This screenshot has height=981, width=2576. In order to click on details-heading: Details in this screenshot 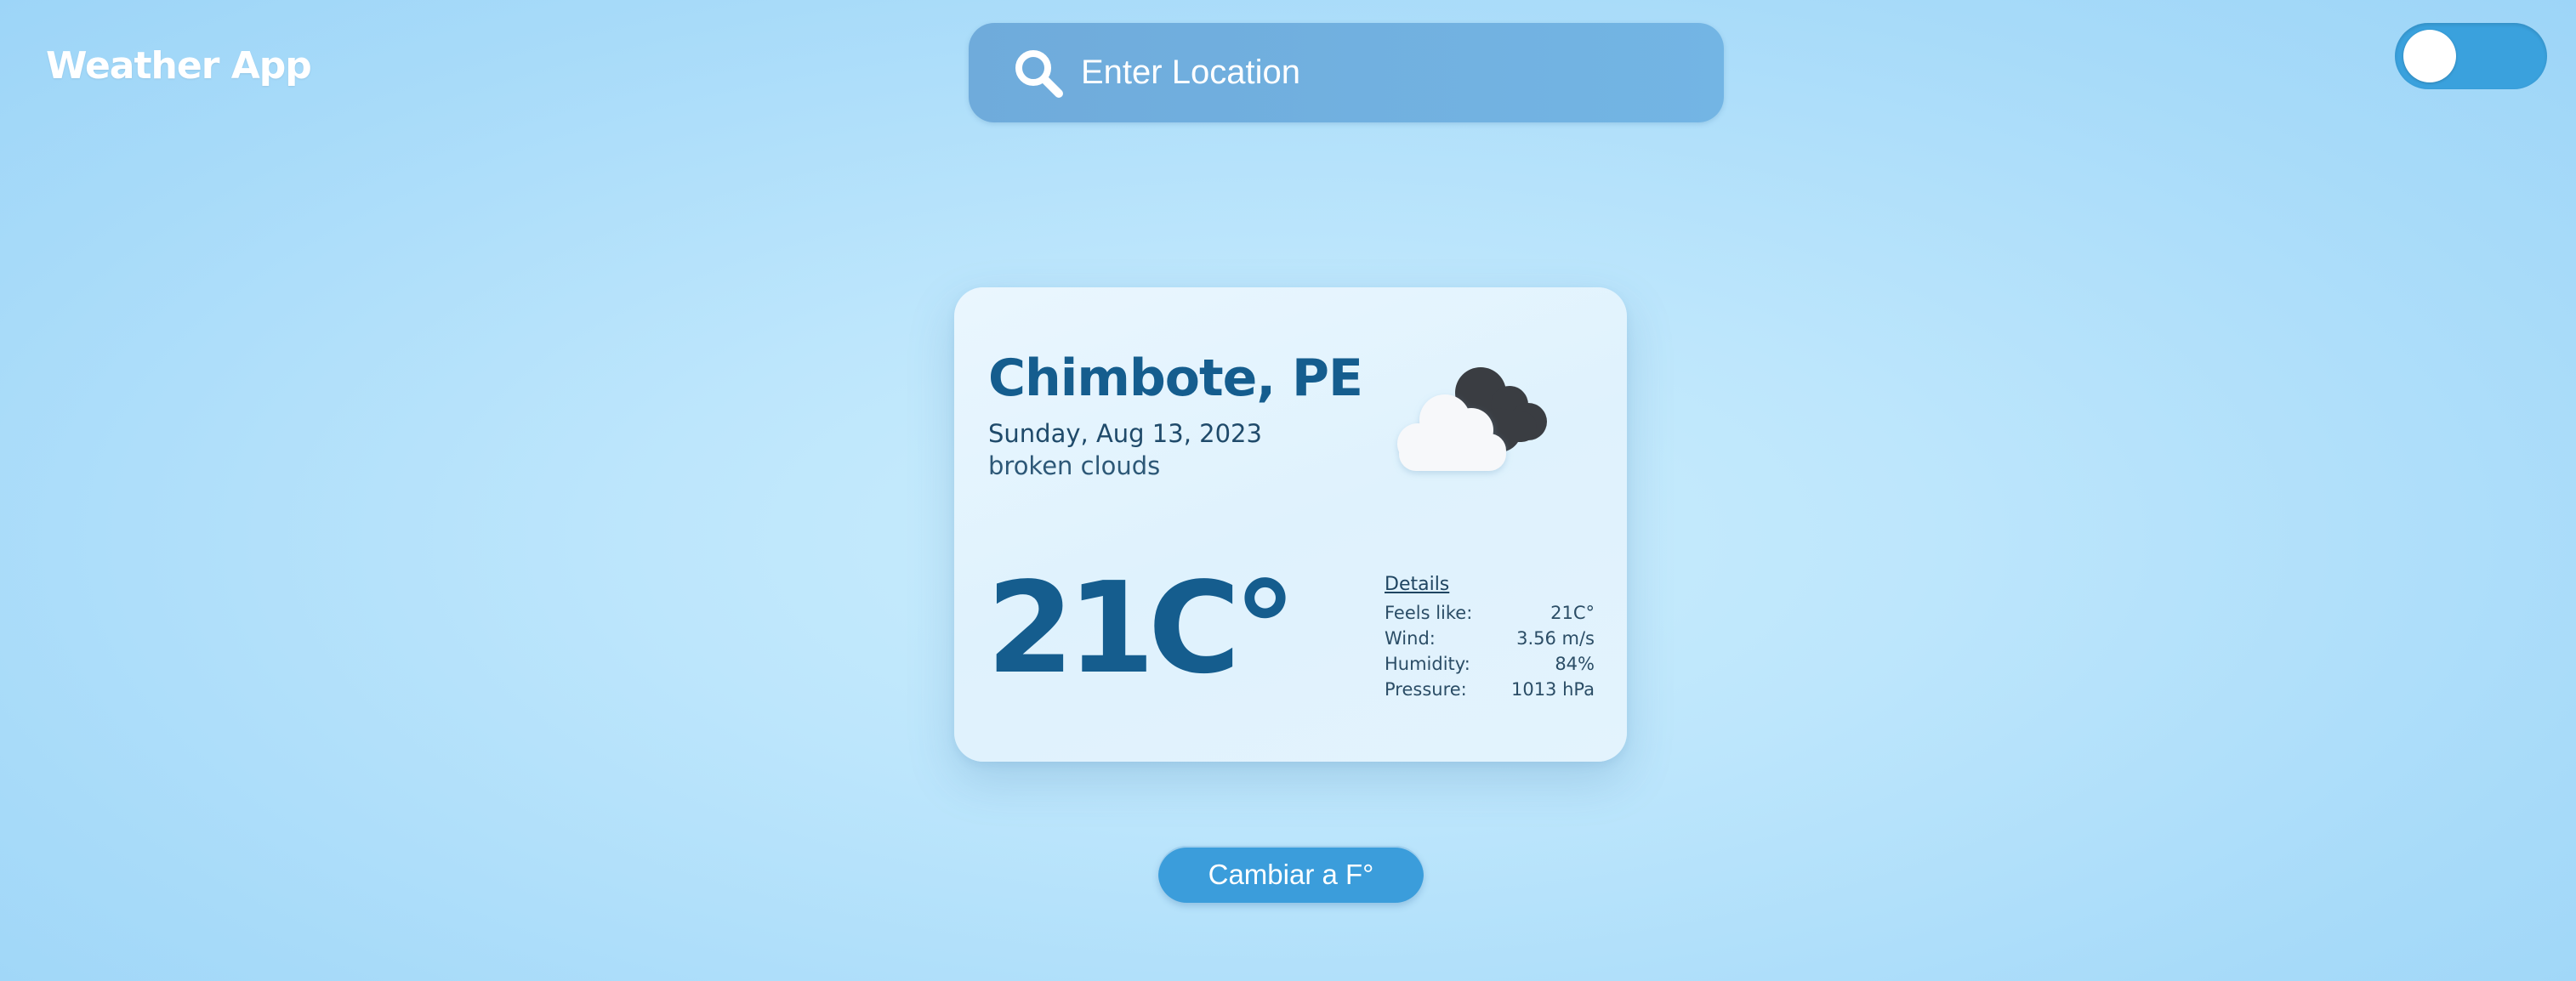, I will do `click(1417, 584)`.